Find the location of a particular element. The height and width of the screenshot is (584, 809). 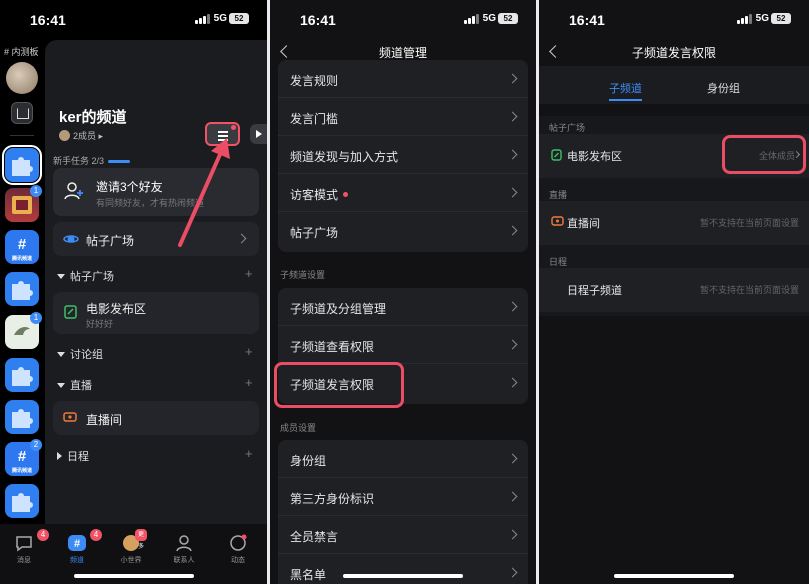

contact-icon is located at coordinates (184, 543).